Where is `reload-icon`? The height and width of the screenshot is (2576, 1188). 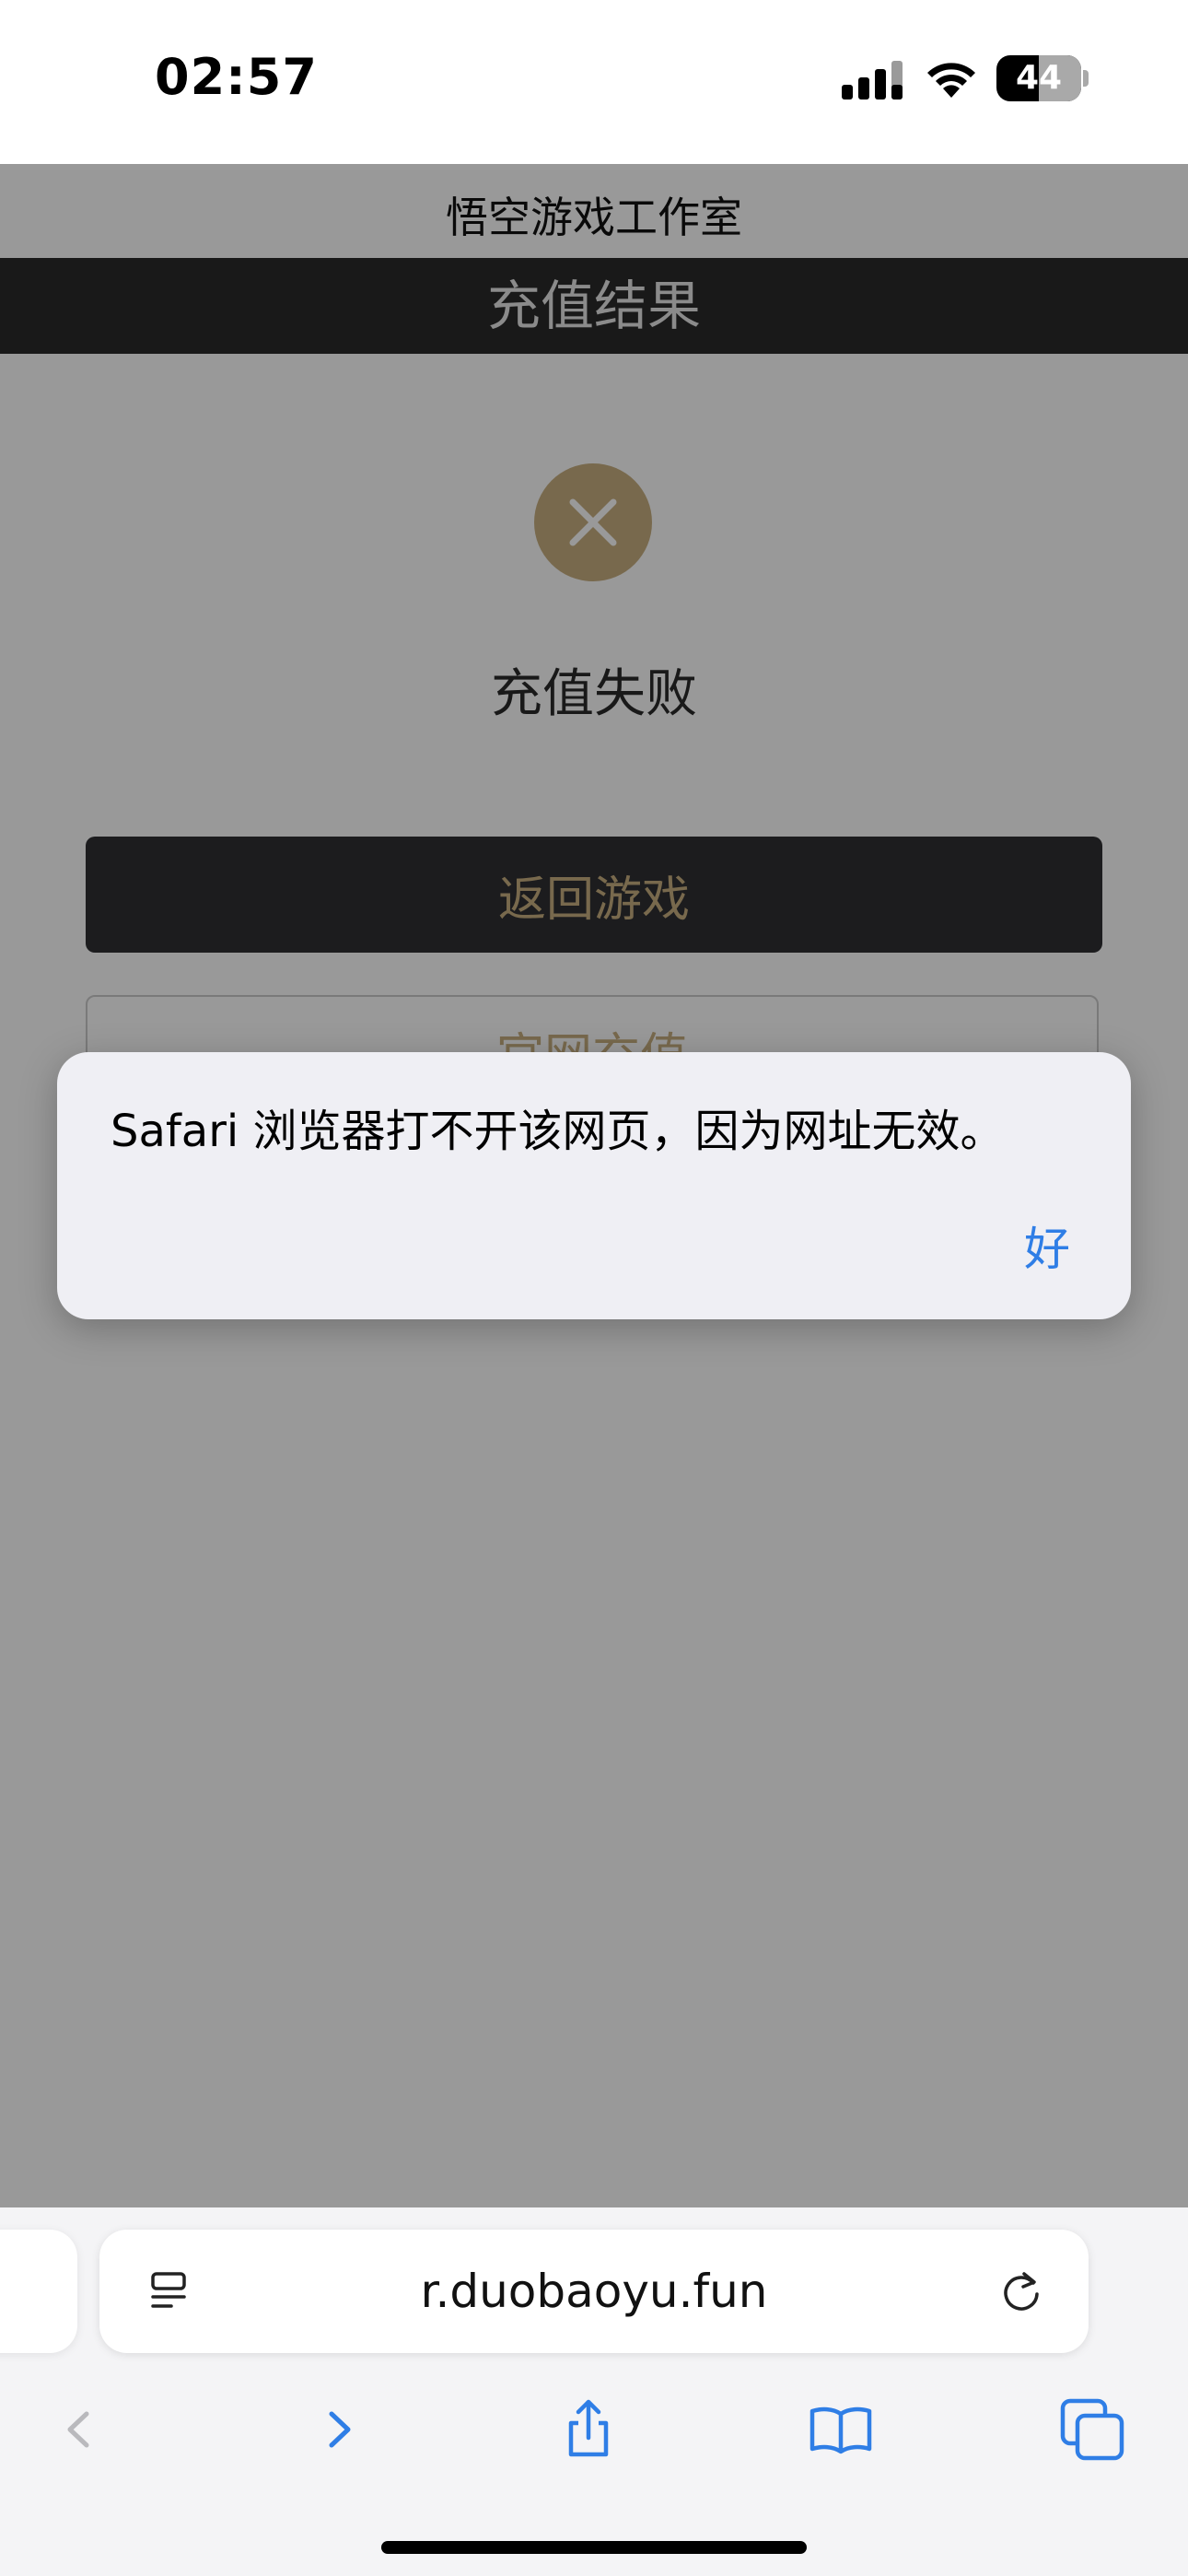
reload-icon is located at coordinates (1021, 2291).